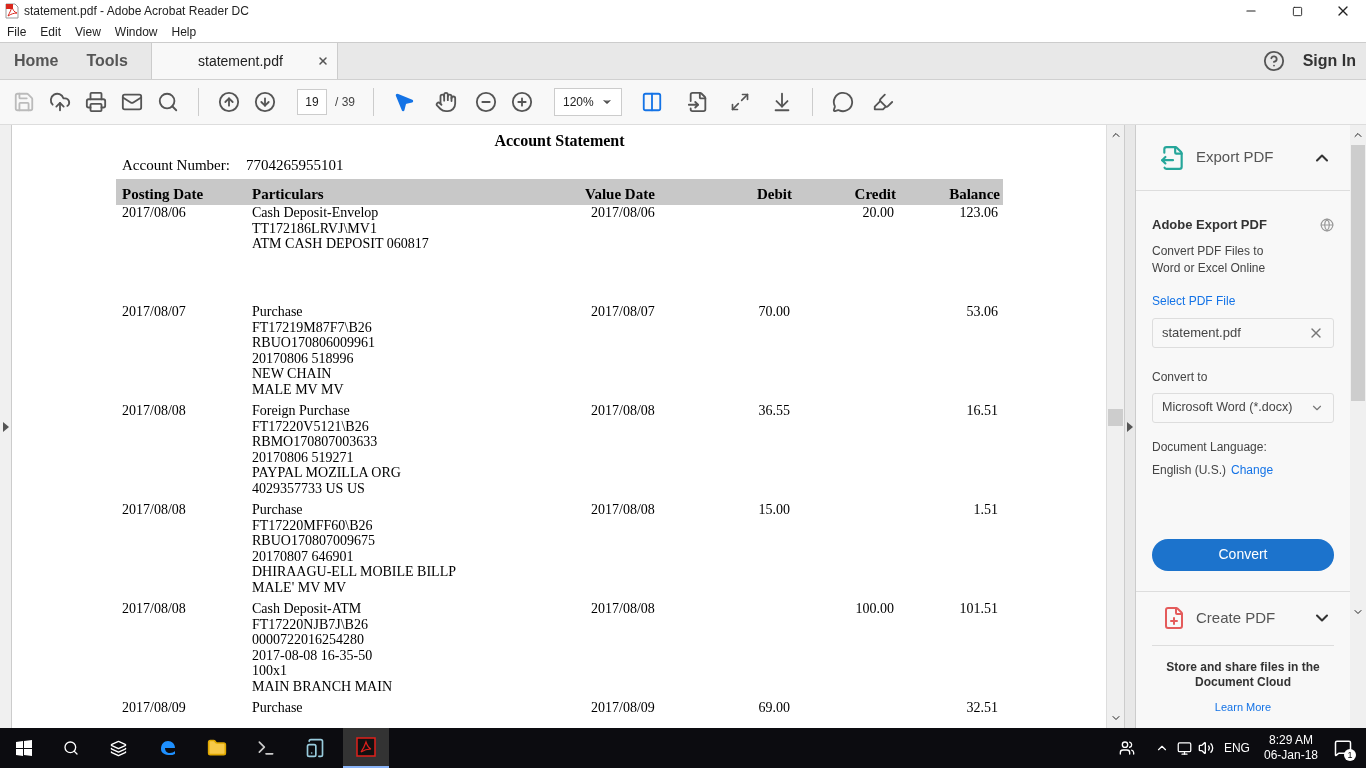  What do you see at coordinates (982, 311) in the screenshot?
I see `table-cell: 53.06` at bounding box center [982, 311].